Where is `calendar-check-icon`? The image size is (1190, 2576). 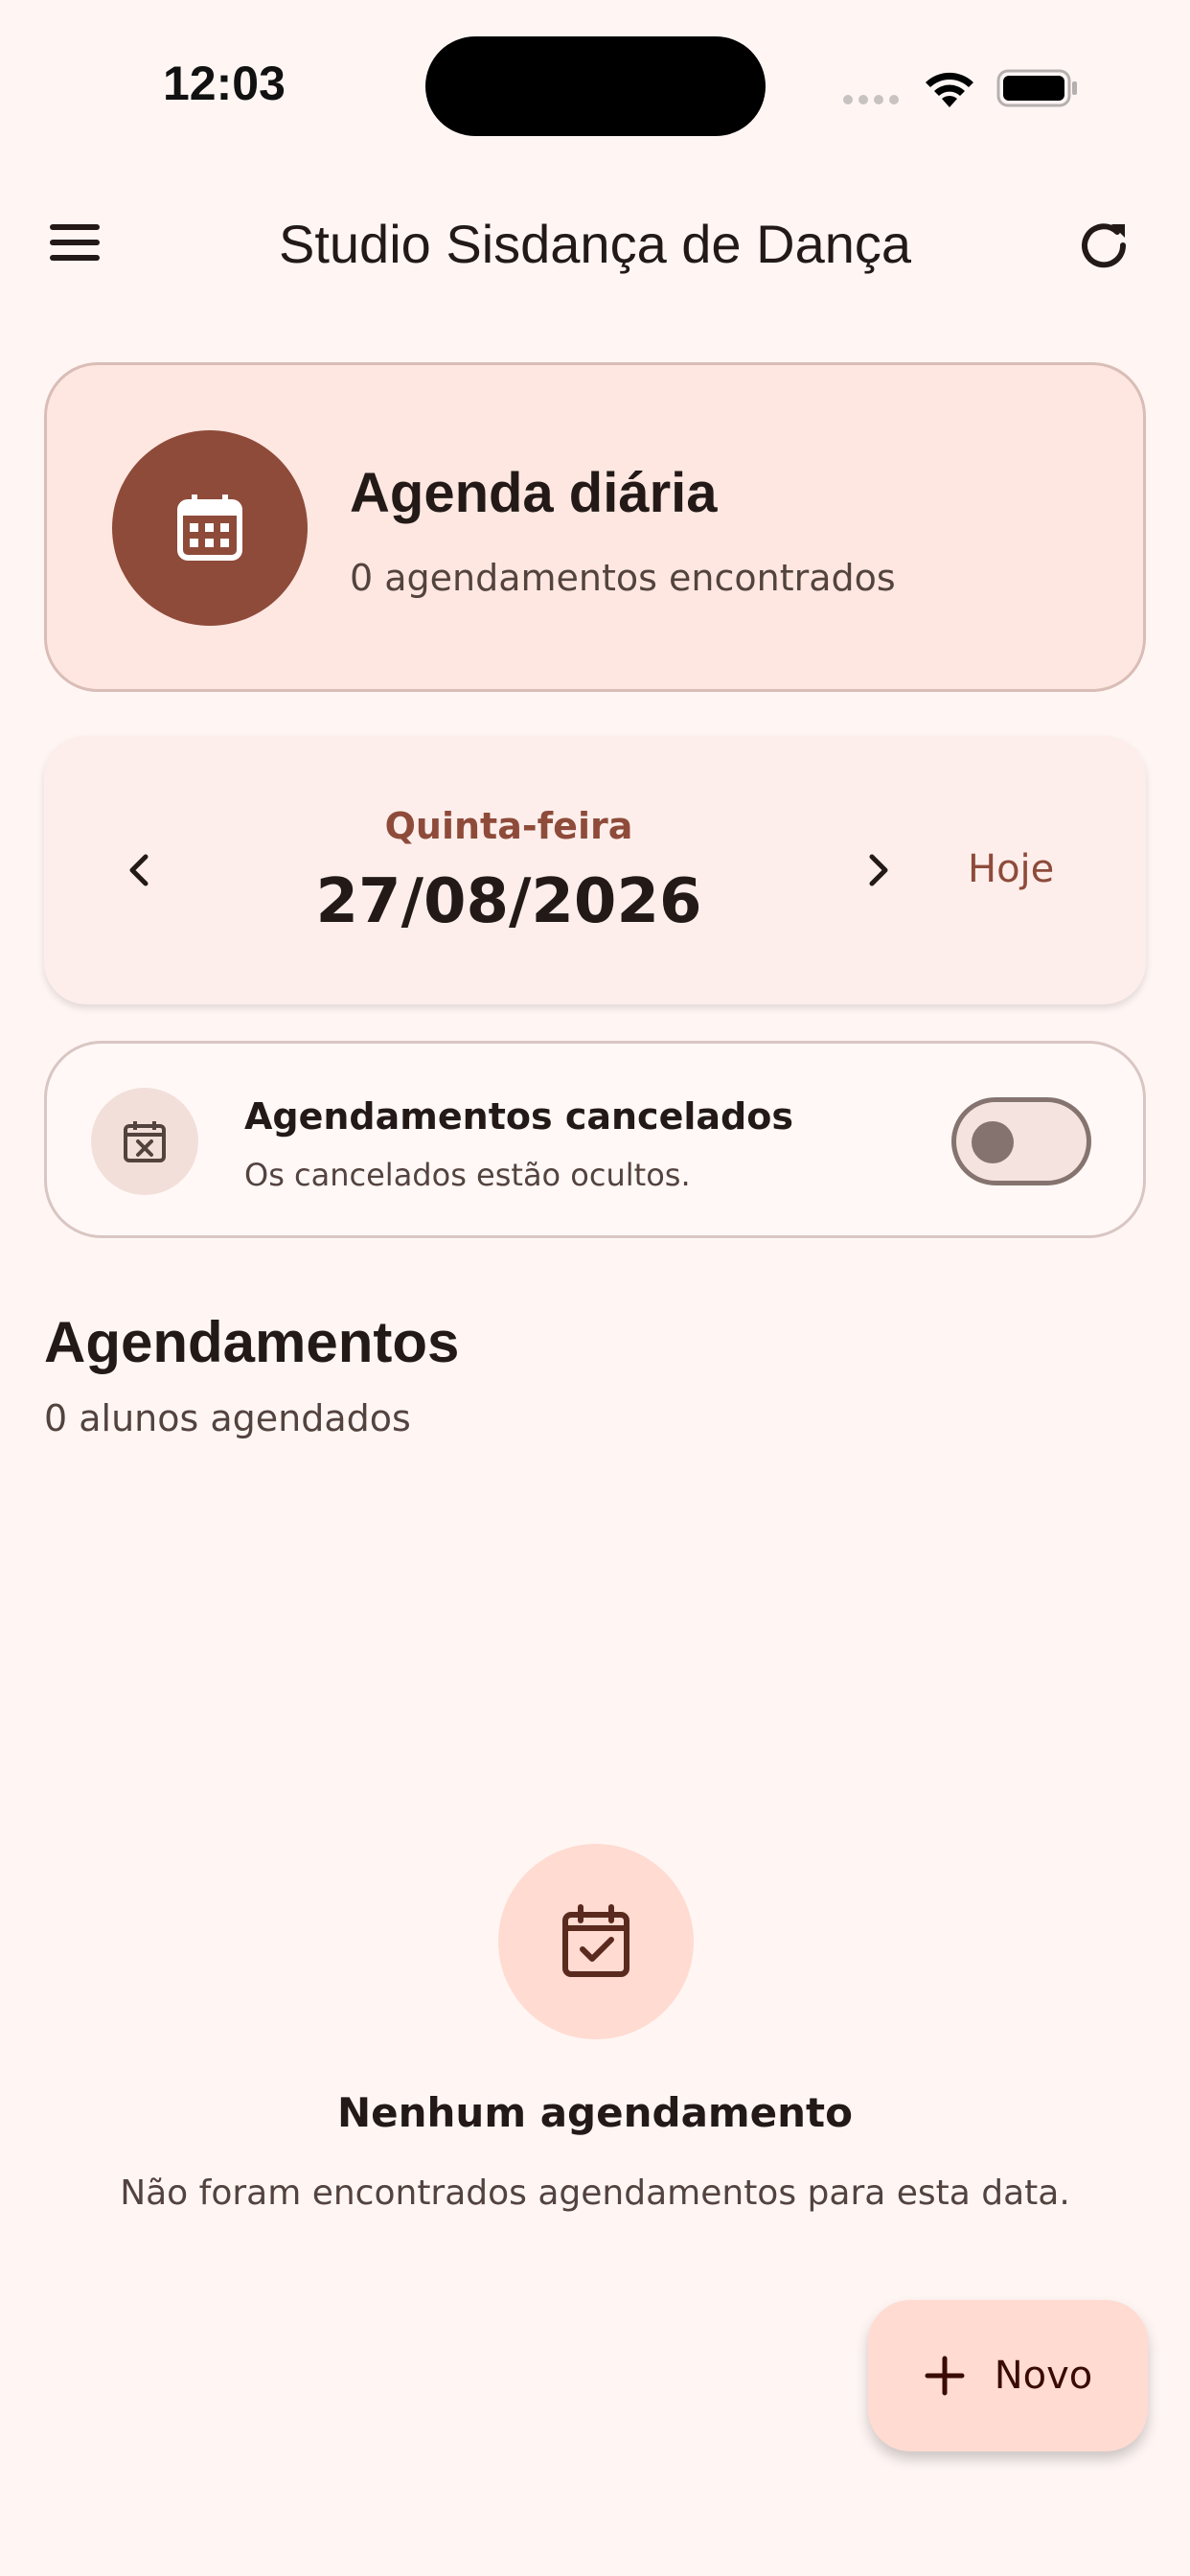
calendar-check-icon is located at coordinates (596, 1941).